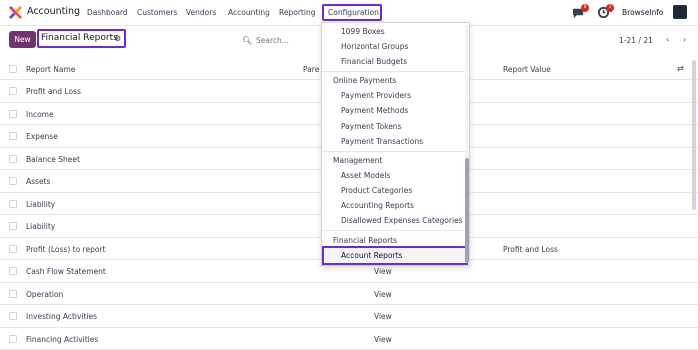 Image resolution: width=698 pixels, height=350 pixels. What do you see at coordinates (349, 316) in the screenshot?
I see `table-row: Investing Activities View` at bounding box center [349, 316].